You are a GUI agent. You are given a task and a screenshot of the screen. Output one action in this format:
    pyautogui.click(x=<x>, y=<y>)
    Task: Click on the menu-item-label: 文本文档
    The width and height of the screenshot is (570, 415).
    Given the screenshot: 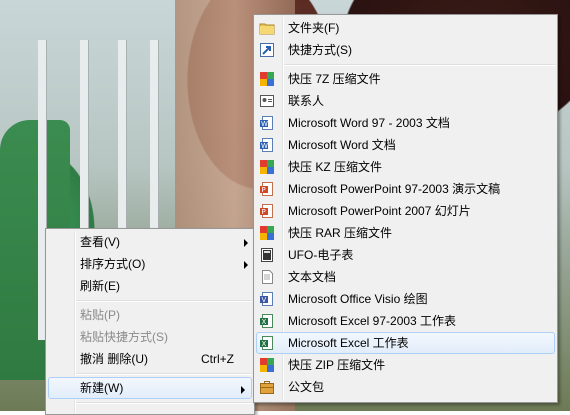 What is the action you would take?
    pyautogui.click(x=312, y=277)
    